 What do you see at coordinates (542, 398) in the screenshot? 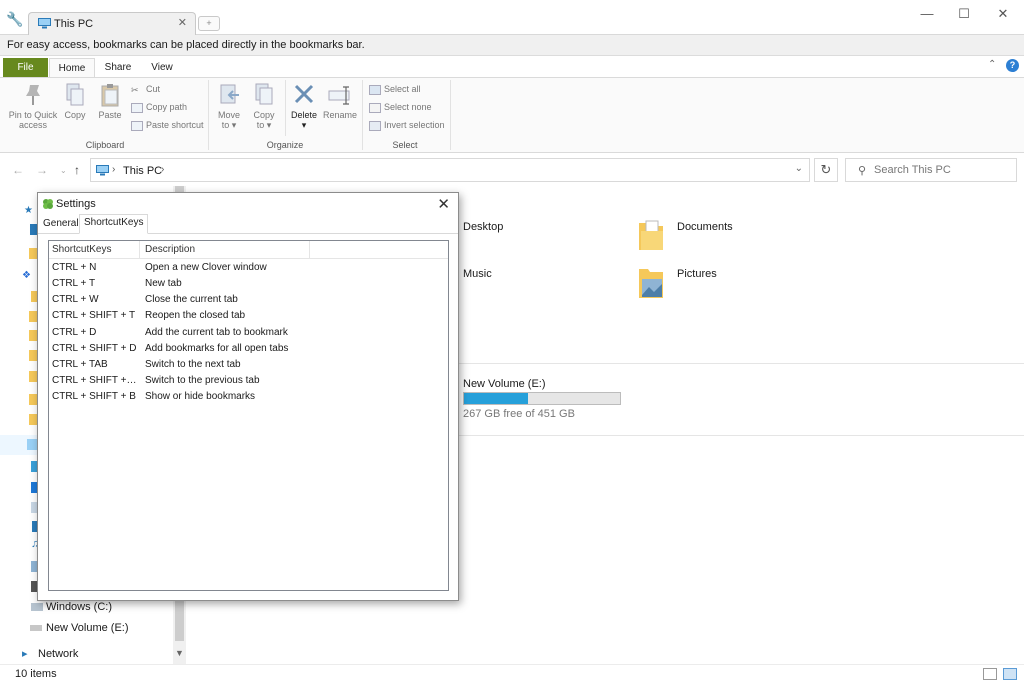
I see `drive-usage-bar` at bounding box center [542, 398].